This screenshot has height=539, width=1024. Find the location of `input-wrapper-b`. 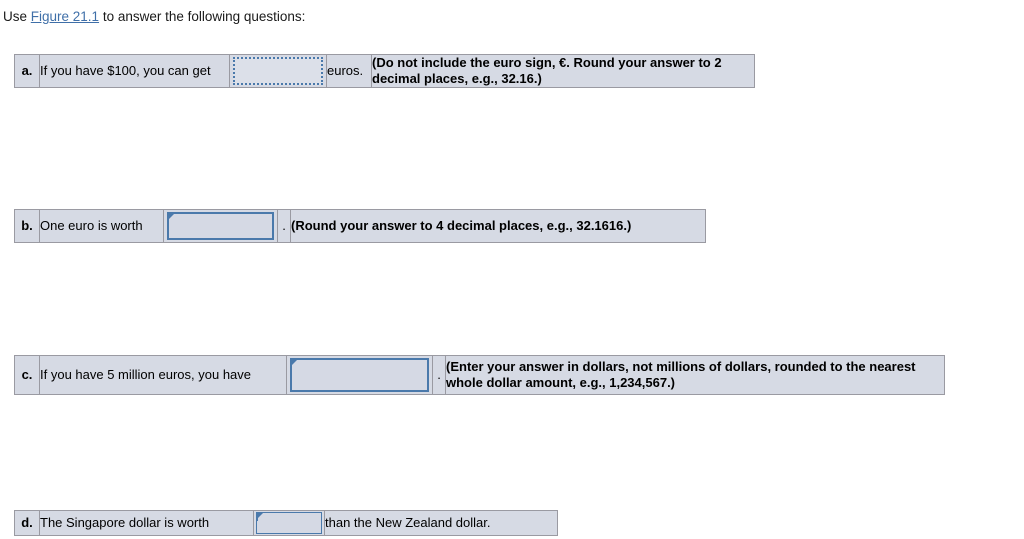

input-wrapper-b is located at coordinates (220, 226).